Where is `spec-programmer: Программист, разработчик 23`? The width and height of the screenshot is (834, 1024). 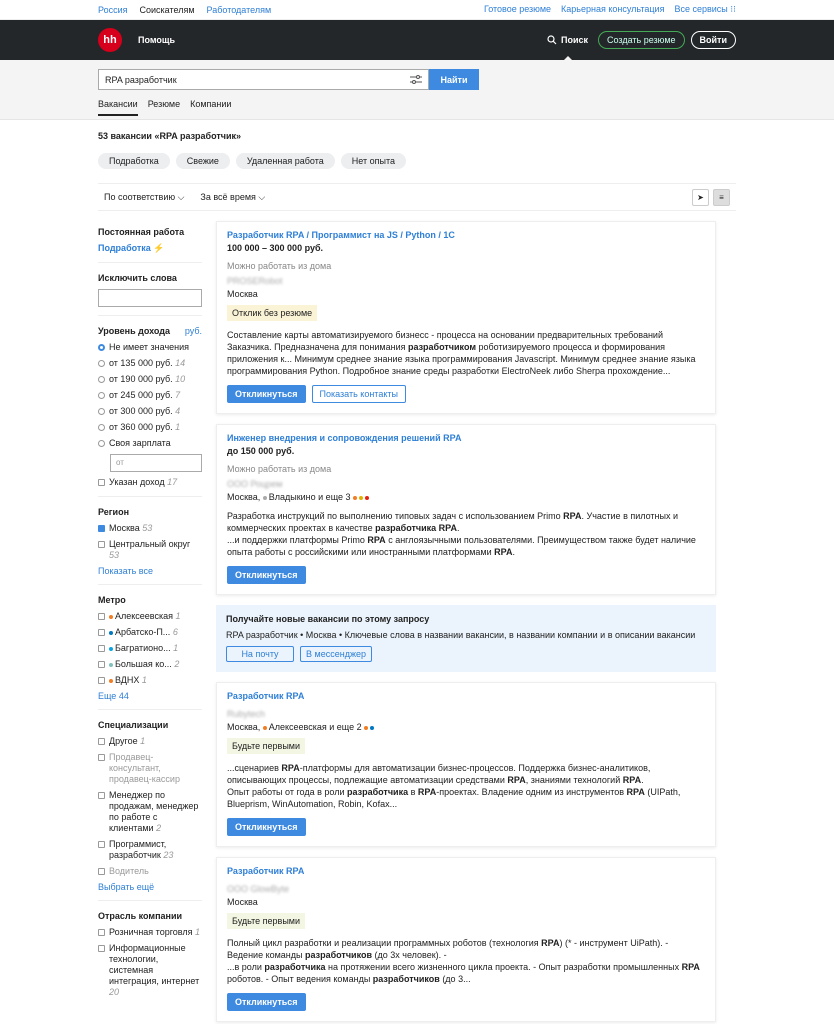
spec-programmer: Программист, разработчик 23 is located at coordinates (150, 850).